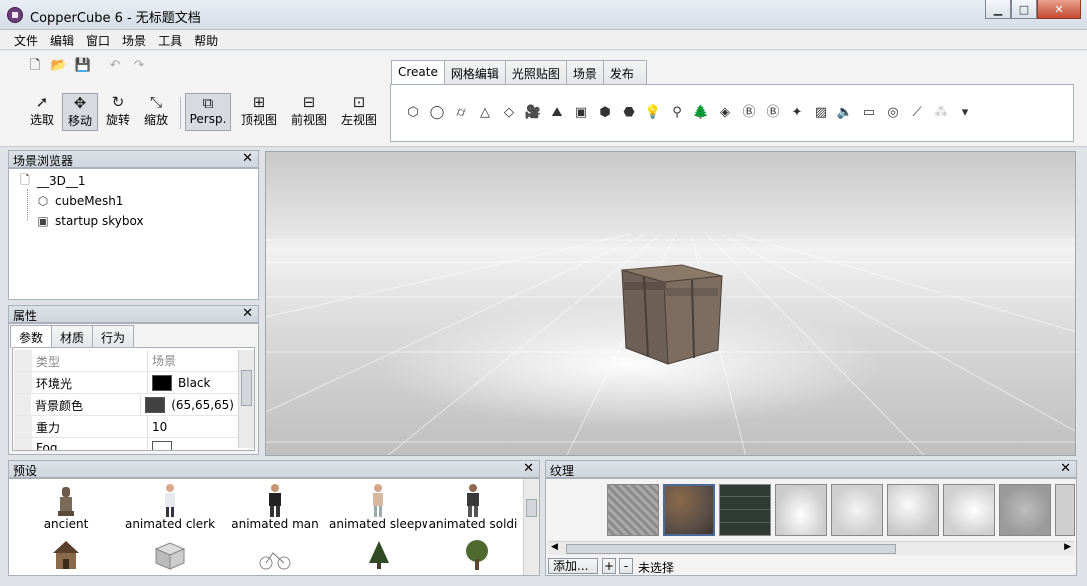 Image resolution: width=1087 pixels, height=586 pixels. Describe the element at coordinates (31, 336) in the screenshot. I see `tab-parameters: 参数` at that location.